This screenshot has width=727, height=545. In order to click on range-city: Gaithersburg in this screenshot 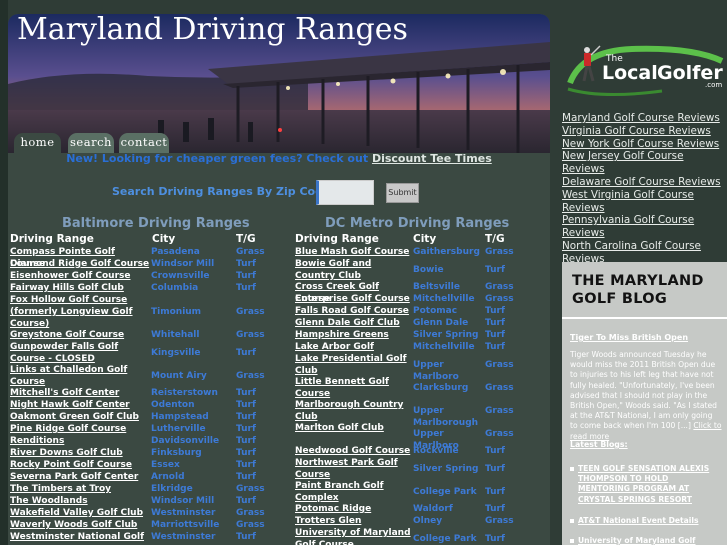, I will do `click(446, 252)`.